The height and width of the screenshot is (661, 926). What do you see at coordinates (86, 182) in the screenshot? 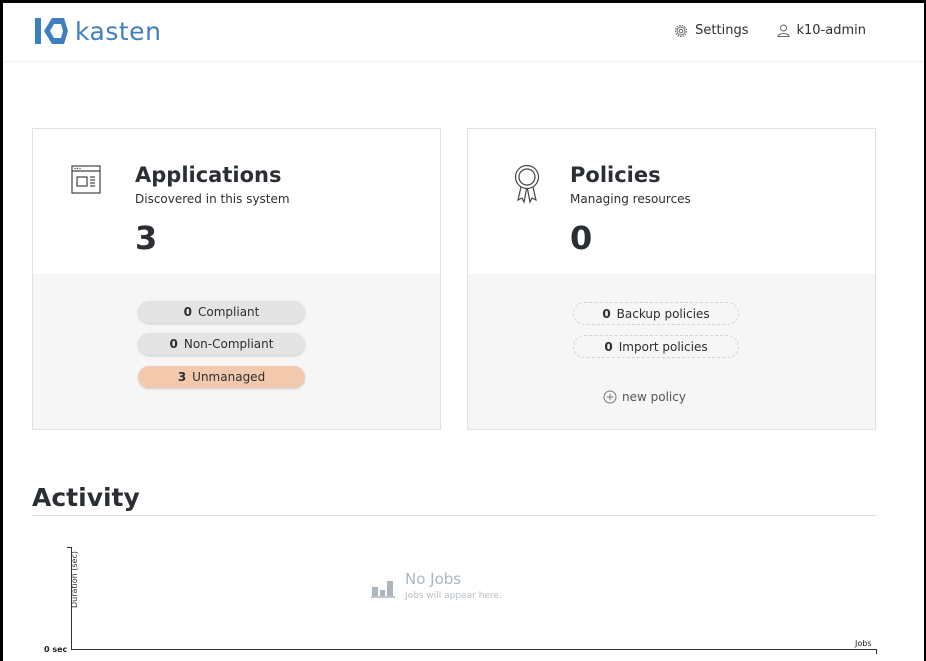
I see `application-window-icon` at bounding box center [86, 182].